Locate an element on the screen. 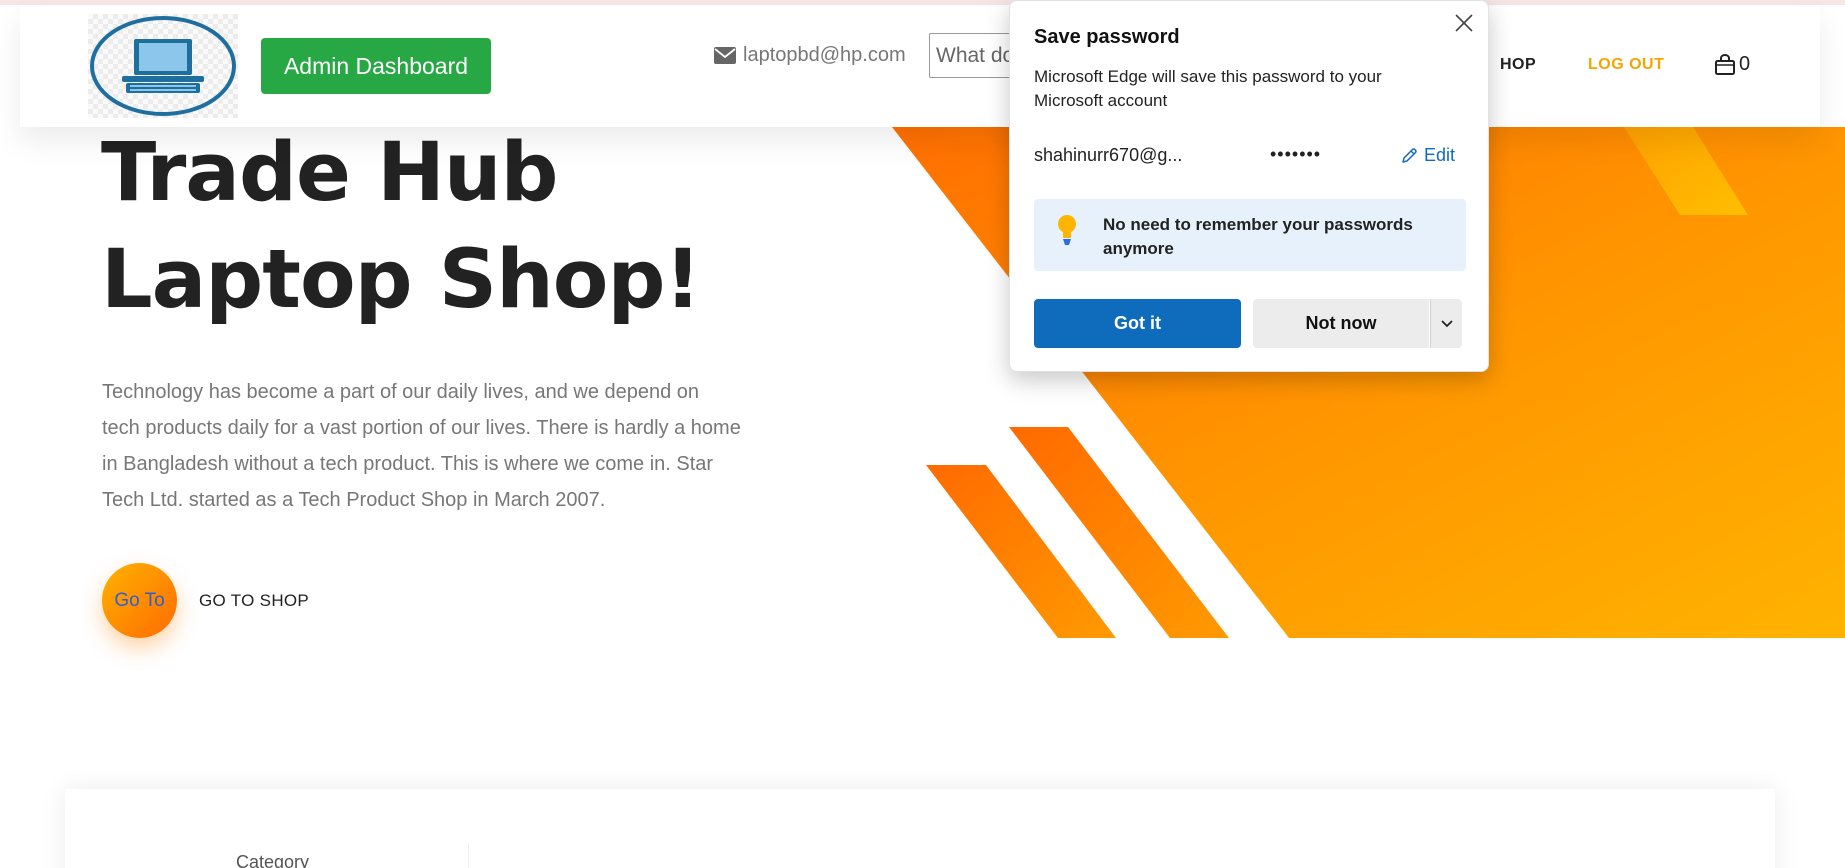  edit-credentials-button: Edit is located at coordinates (1427, 155).